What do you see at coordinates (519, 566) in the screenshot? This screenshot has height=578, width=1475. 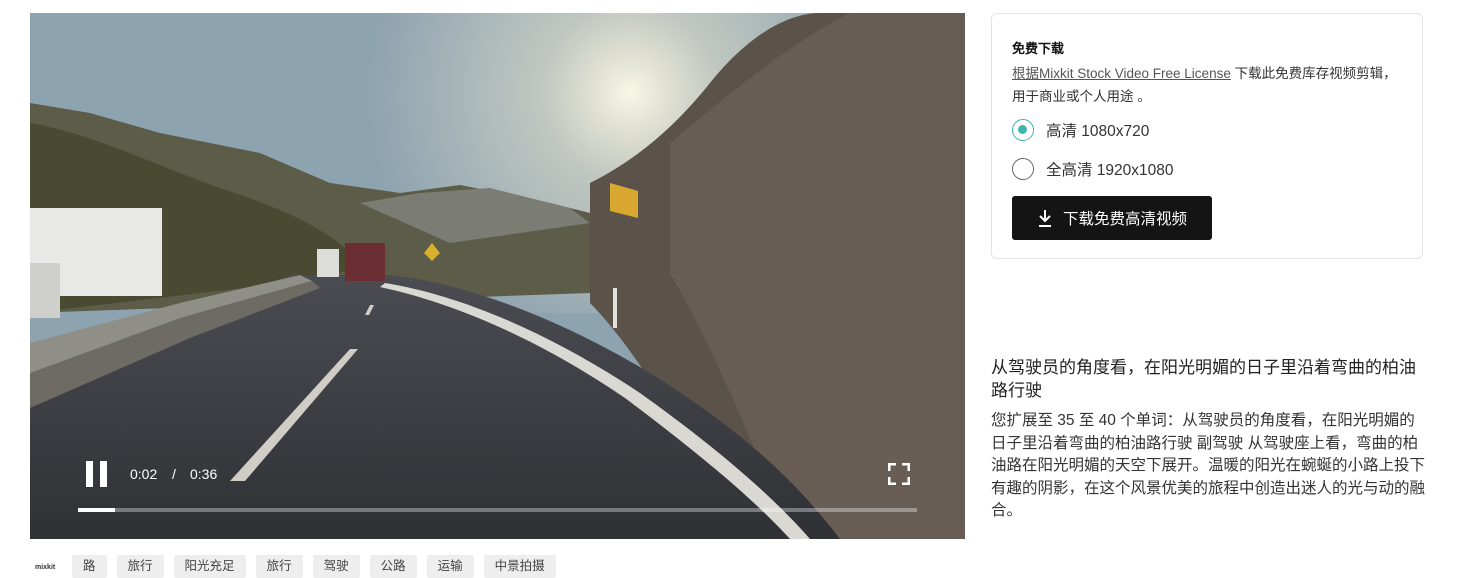 I see `tag-item: 中景拍摄` at bounding box center [519, 566].